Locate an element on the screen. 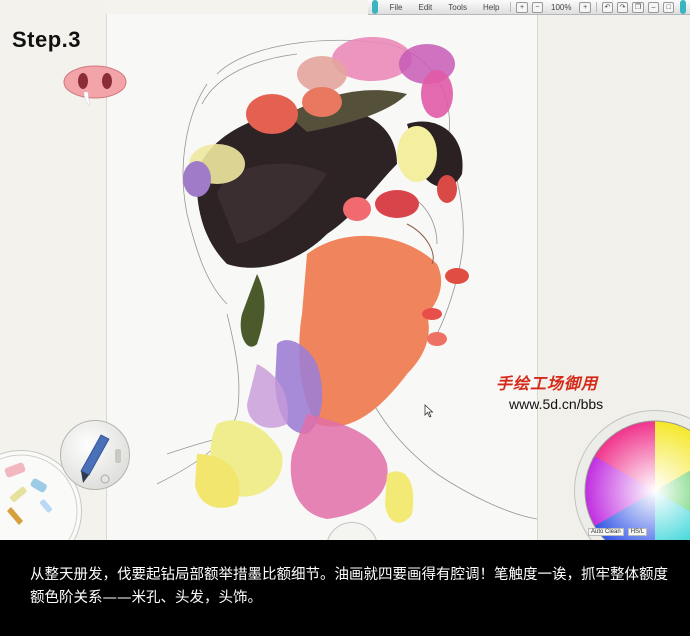 This screenshot has height=636, width=690. color-mode-toggle: HS/L is located at coordinates (637, 532).